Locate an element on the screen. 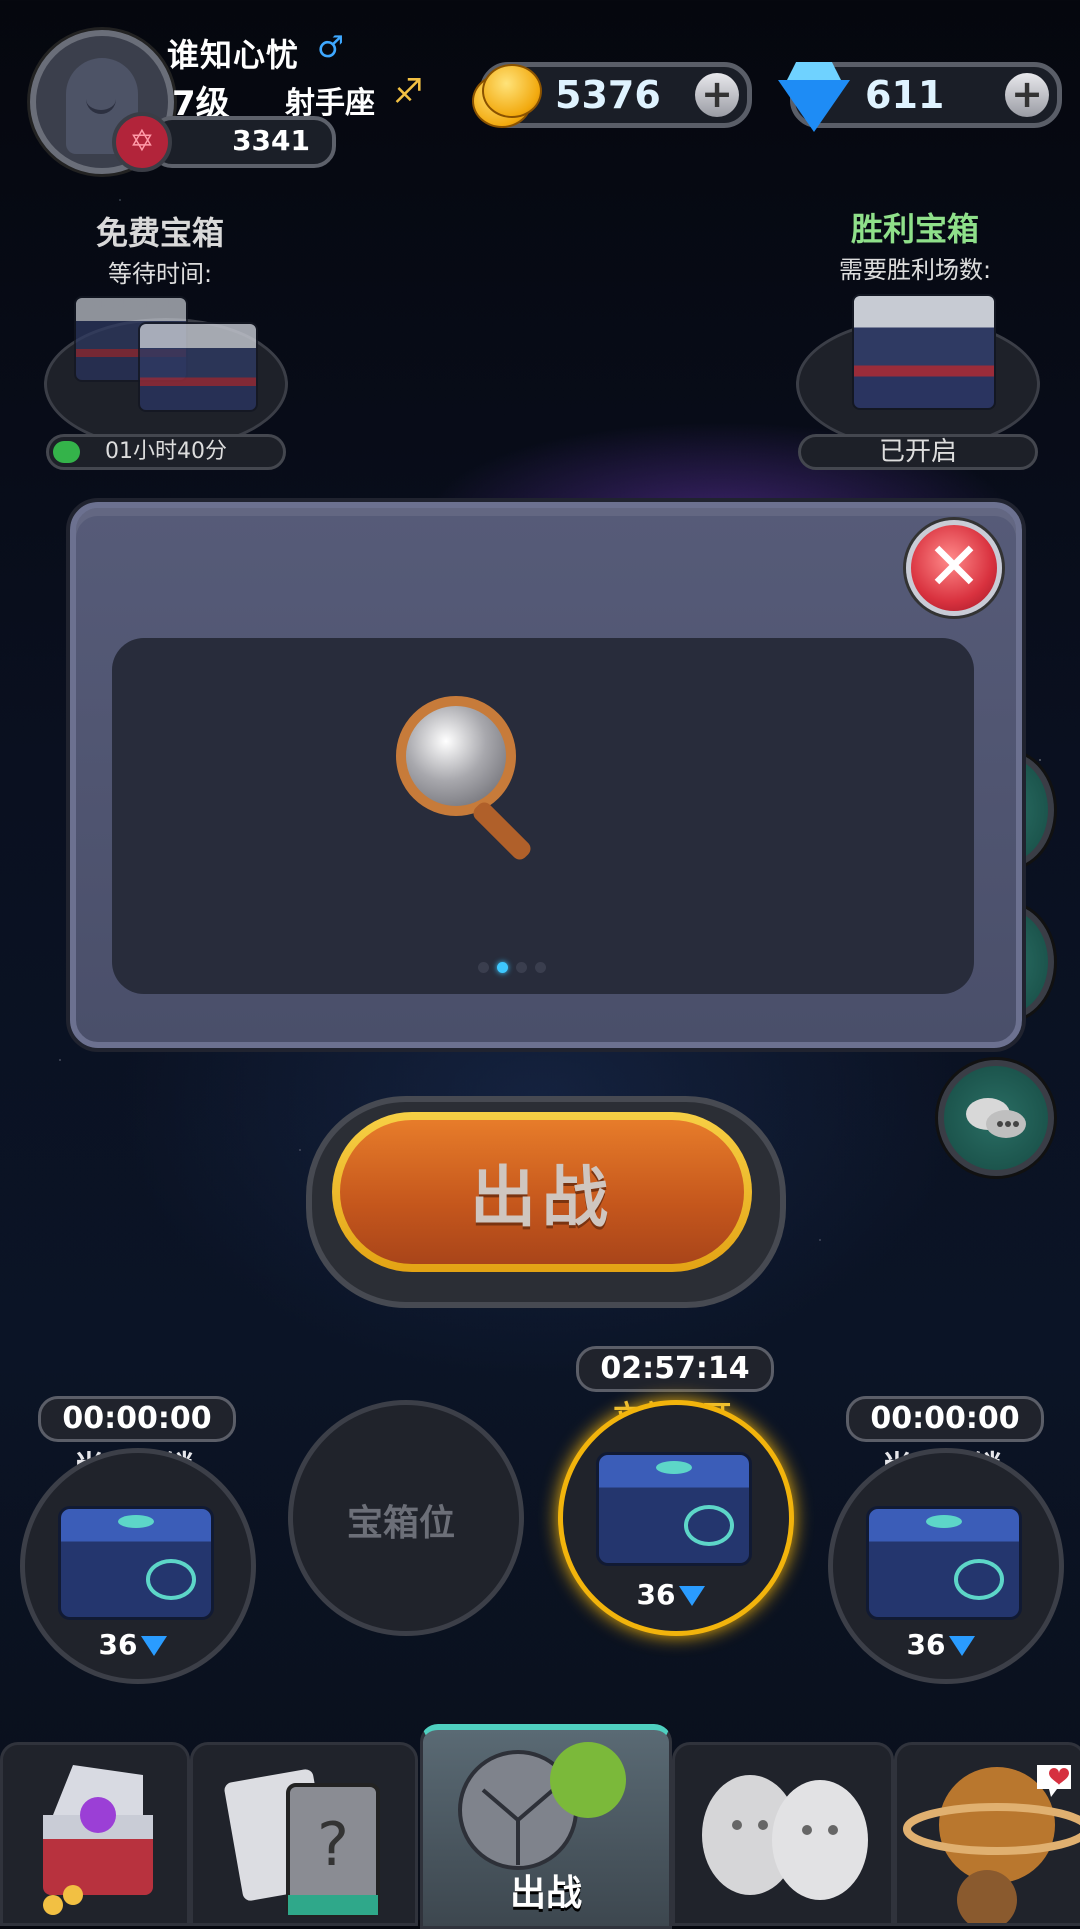  gem-count: 611 is located at coordinates (905, 95).